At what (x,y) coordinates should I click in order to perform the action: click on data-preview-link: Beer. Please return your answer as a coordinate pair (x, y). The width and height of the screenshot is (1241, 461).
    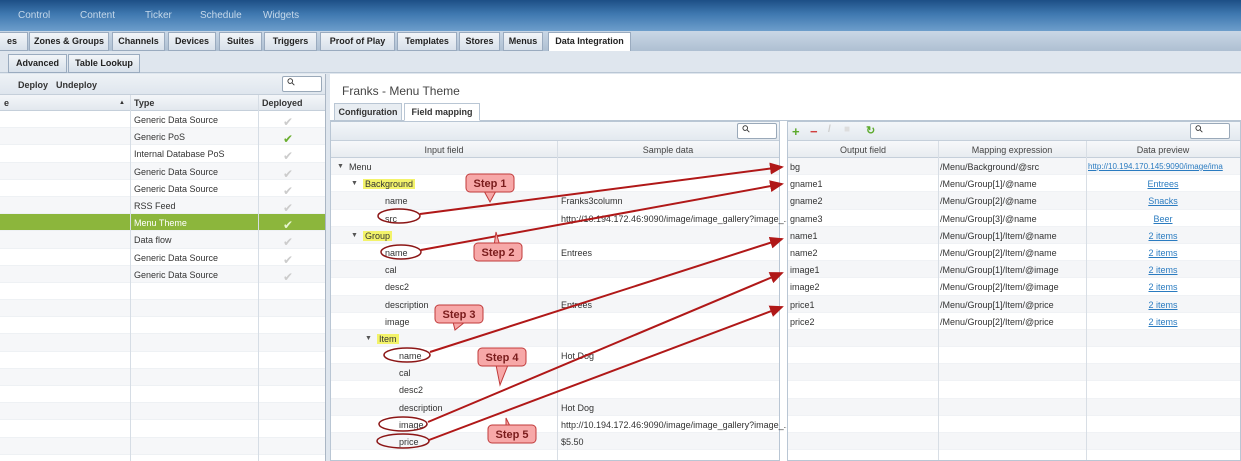
    Looking at the image, I should click on (1163, 219).